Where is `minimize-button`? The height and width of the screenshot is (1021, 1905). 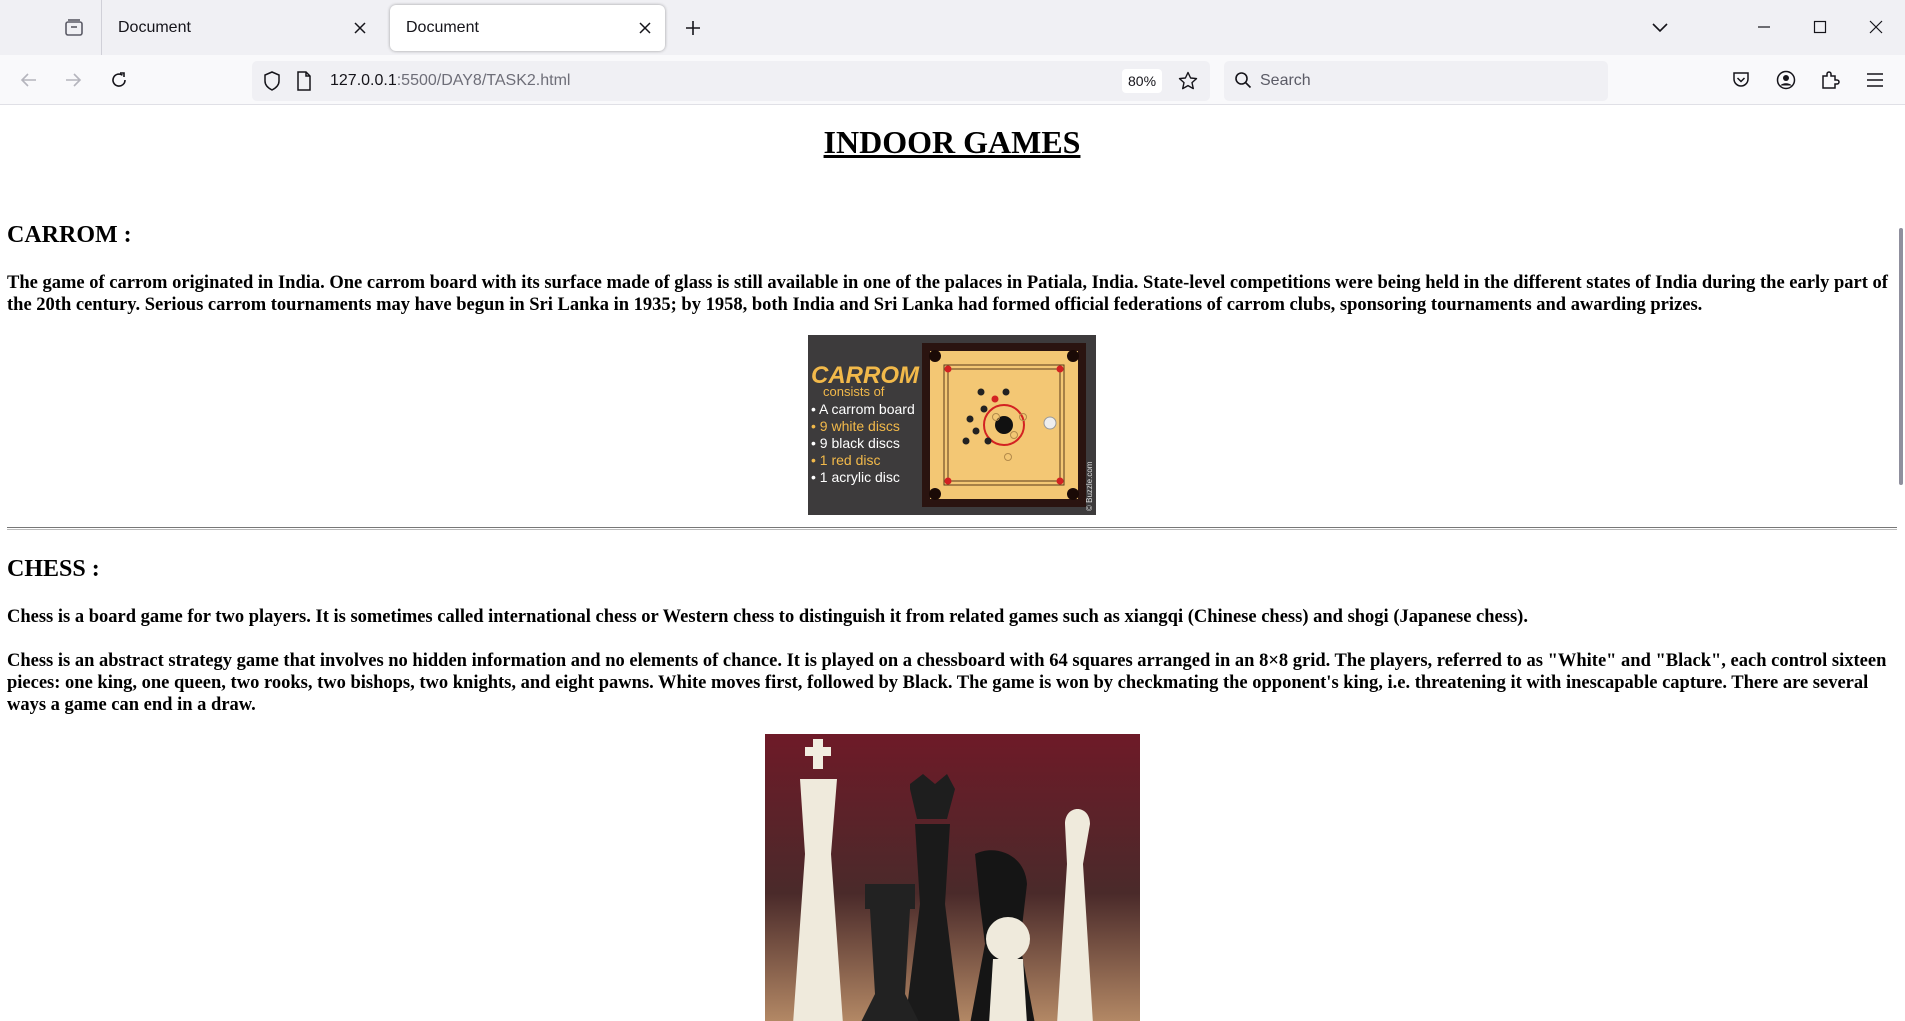 minimize-button is located at coordinates (1764, 27).